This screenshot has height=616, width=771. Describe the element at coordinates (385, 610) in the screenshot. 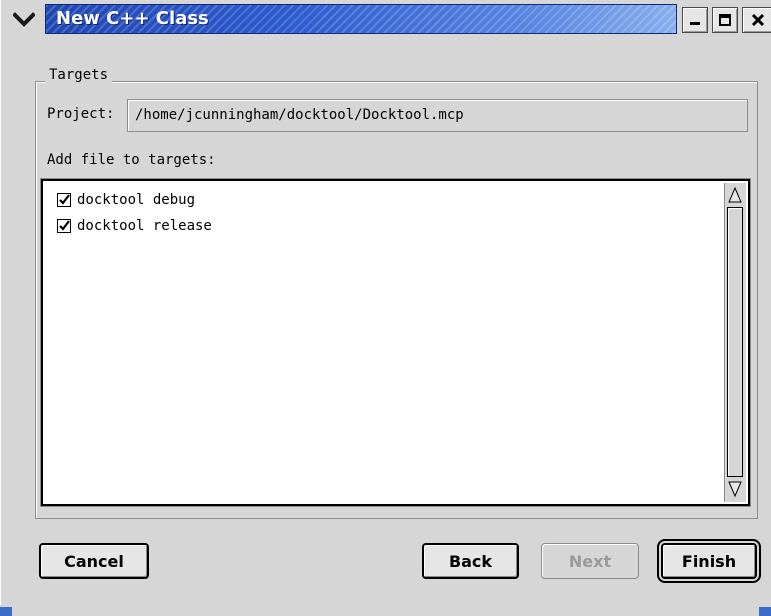

I see `window-bottom-edge` at that location.